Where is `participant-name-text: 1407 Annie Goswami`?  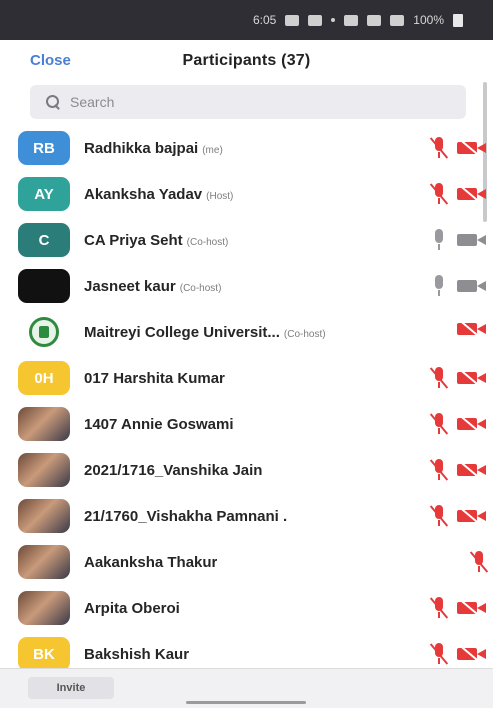 participant-name-text: 1407 Annie Goswami is located at coordinates (159, 424).